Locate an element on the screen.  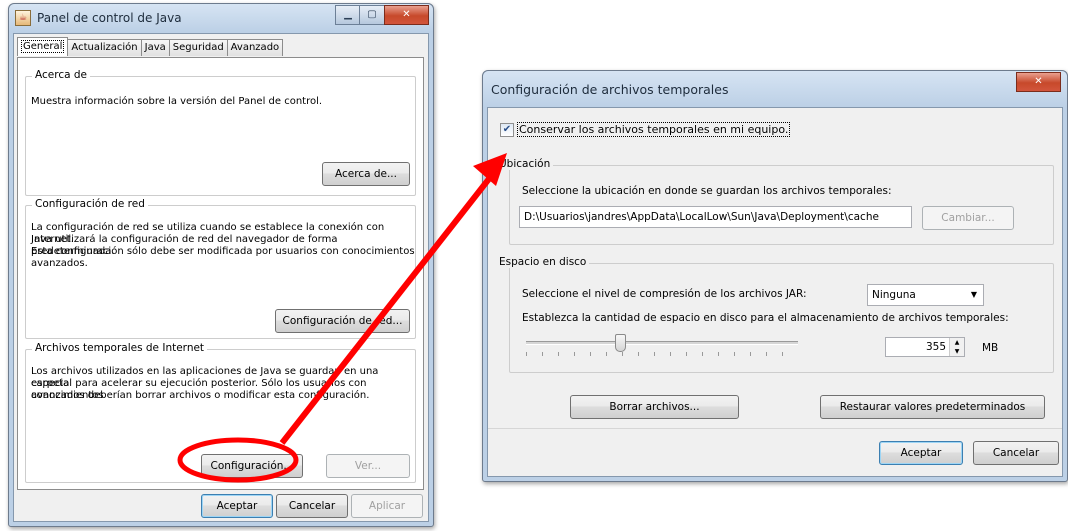
tab-security: Seguridad is located at coordinates (198, 47).